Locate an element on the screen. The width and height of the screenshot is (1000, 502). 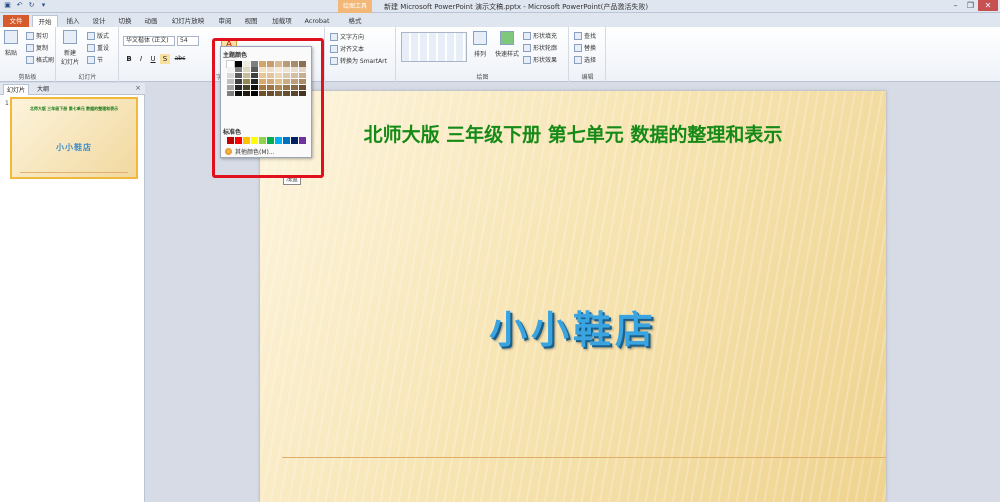
copy-icon is located at coordinates (30, 47).